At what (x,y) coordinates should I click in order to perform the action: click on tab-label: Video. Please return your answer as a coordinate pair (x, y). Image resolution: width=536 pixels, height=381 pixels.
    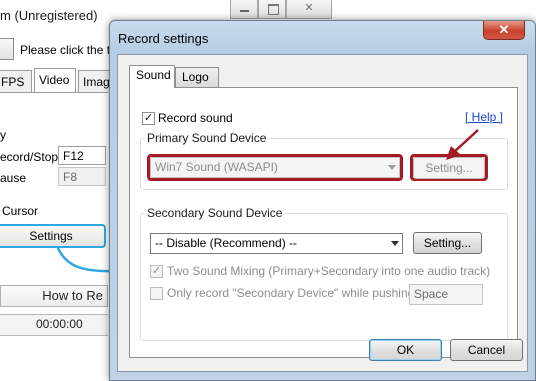
    Looking at the image, I should click on (54, 80).